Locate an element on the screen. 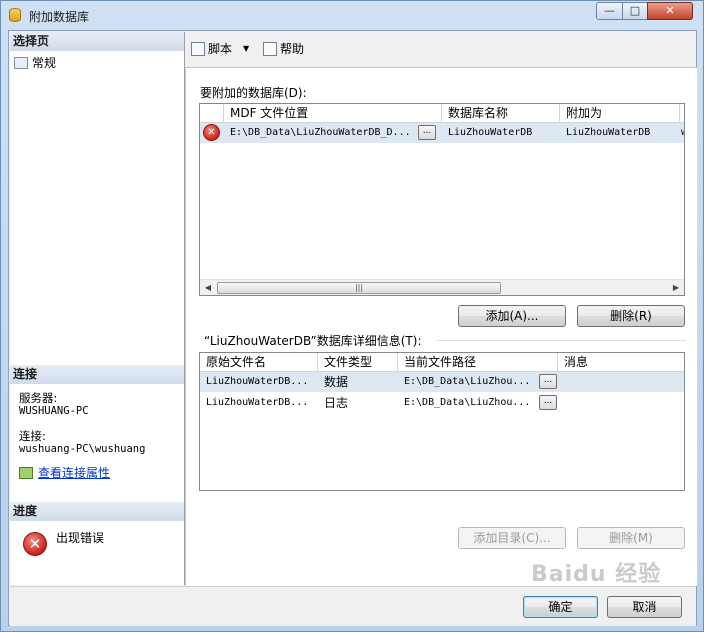 Image resolution: width=704 pixels, height=632 pixels. help-icon is located at coordinates (270, 48).